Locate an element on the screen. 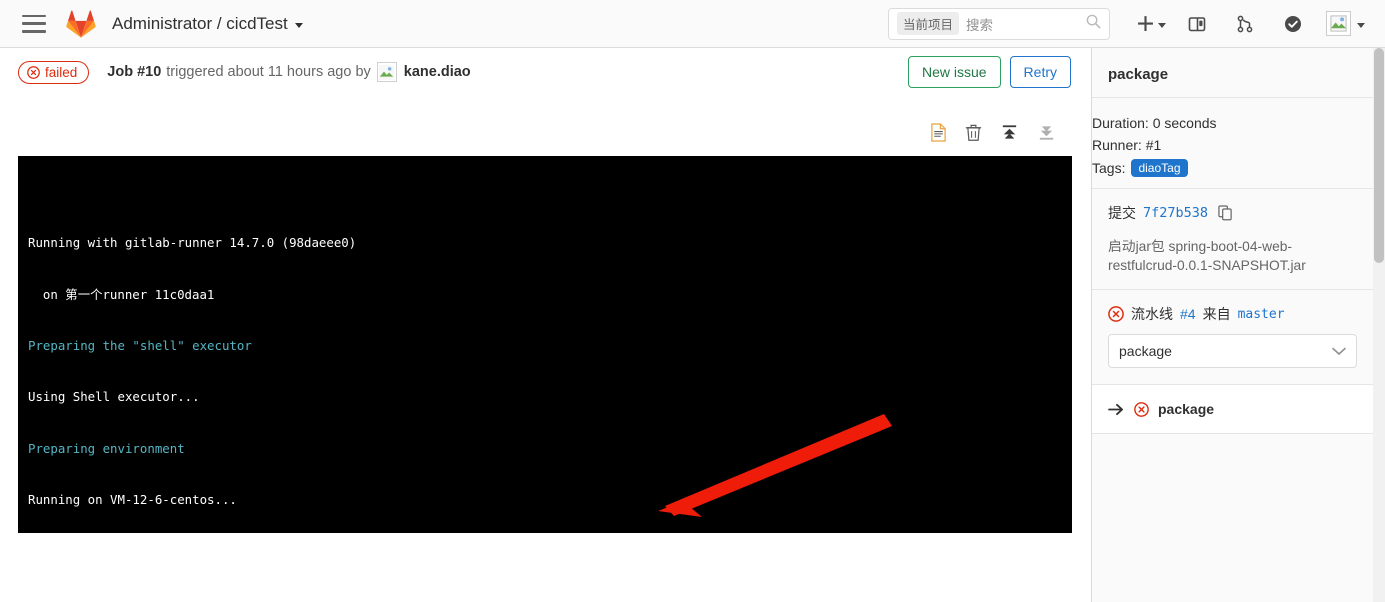 The width and height of the screenshot is (1385, 602). pipeline-label: 流水线 is located at coordinates (1152, 314).